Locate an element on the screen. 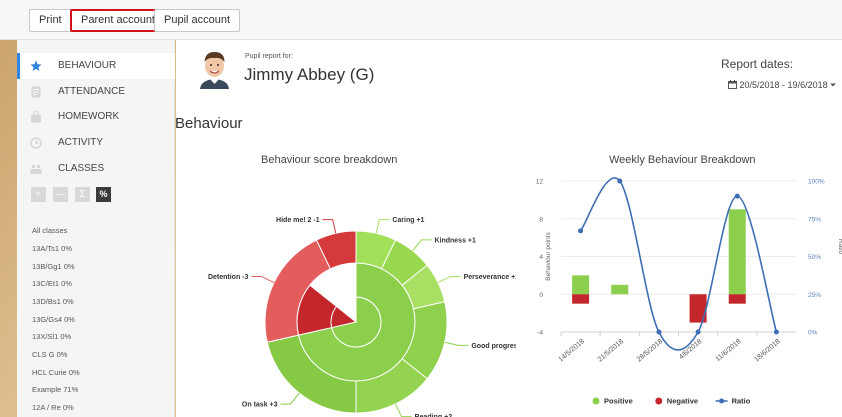 This screenshot has height=417, width=842. bar-positive-14-5-2018 is located at coordinates (581, 285).